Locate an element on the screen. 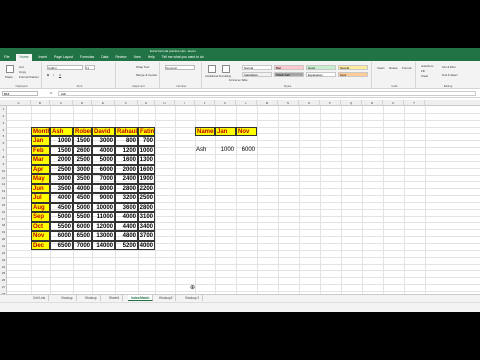 The height and width of the screenshot is (360, 480). value-cell: 6000 is located at coordinates (82, 226).